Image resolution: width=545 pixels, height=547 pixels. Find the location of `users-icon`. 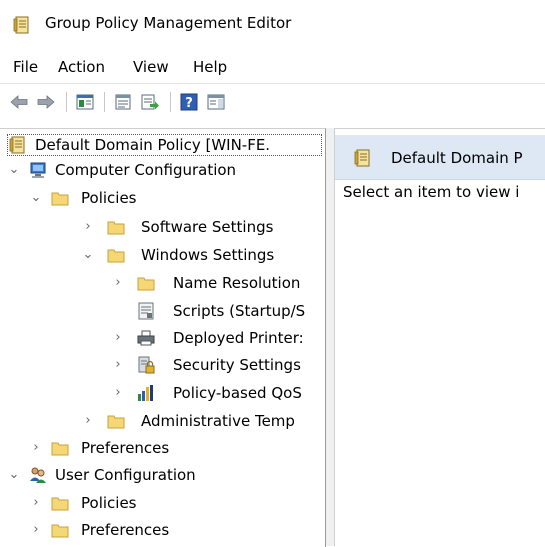

users-icon is located at coordinates (38, 475).